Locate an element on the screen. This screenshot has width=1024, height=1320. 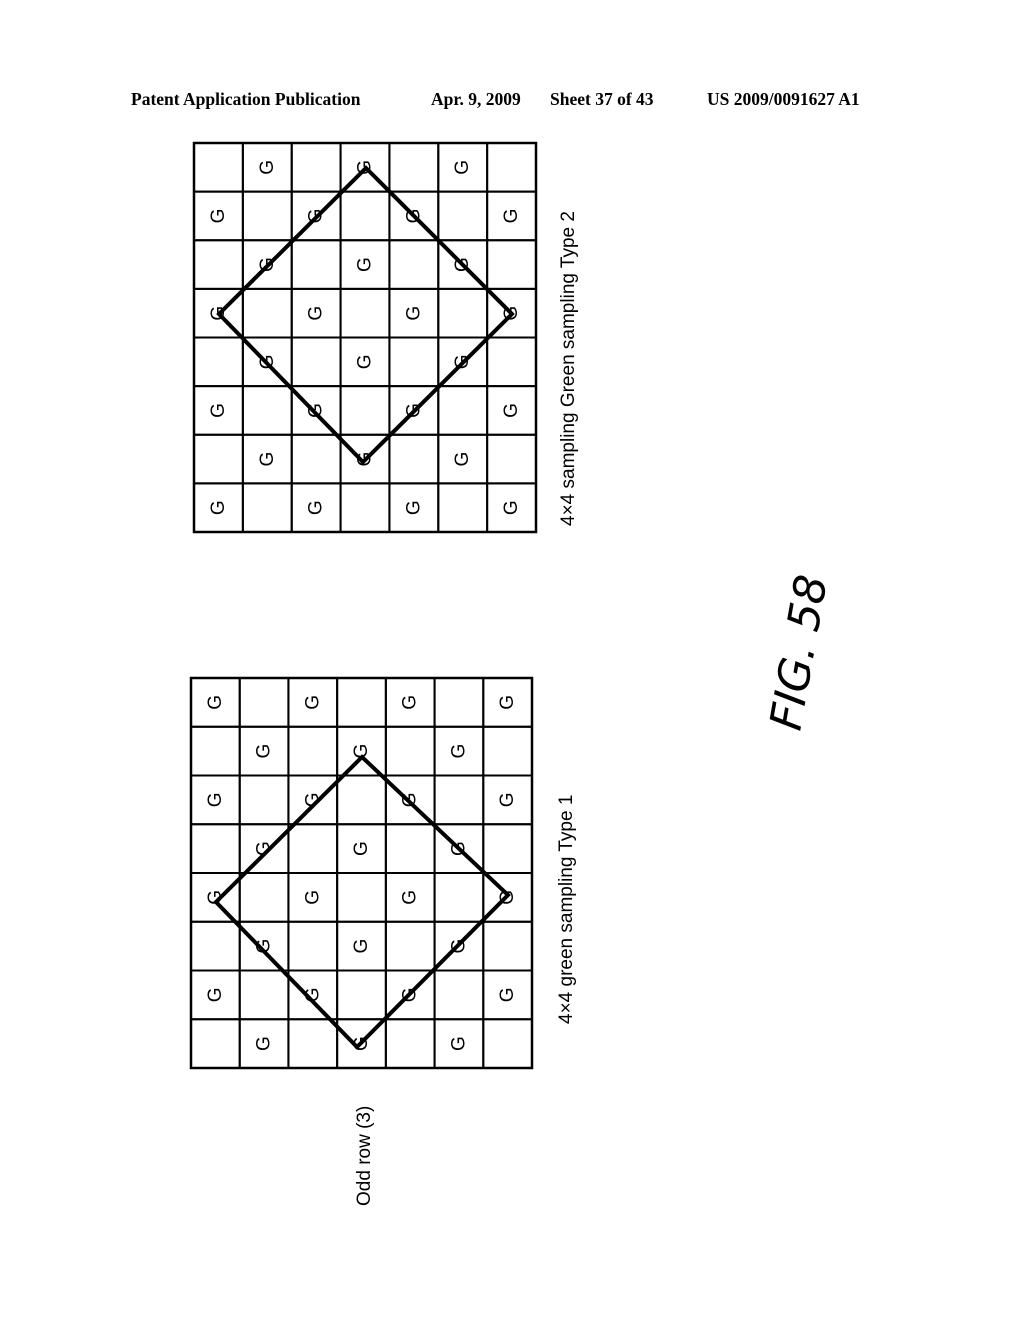
grid-type2: G G GG G G GG G GG G G GG G GG G G GG G GG G G G is located at coordinates (365, 337).